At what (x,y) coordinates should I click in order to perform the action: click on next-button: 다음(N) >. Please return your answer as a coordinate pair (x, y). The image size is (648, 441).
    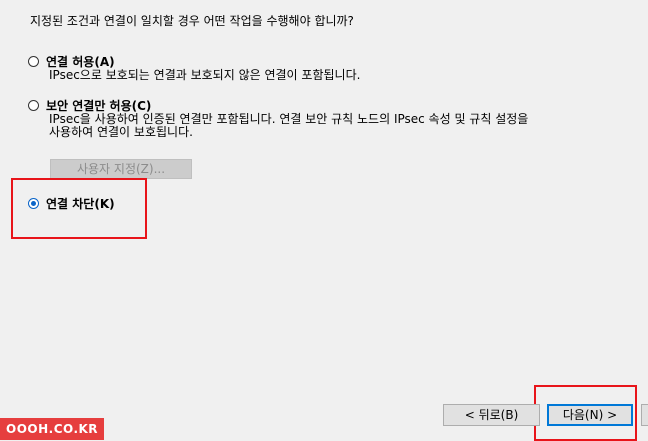
    Looking at the image, I should click on (590, 415).